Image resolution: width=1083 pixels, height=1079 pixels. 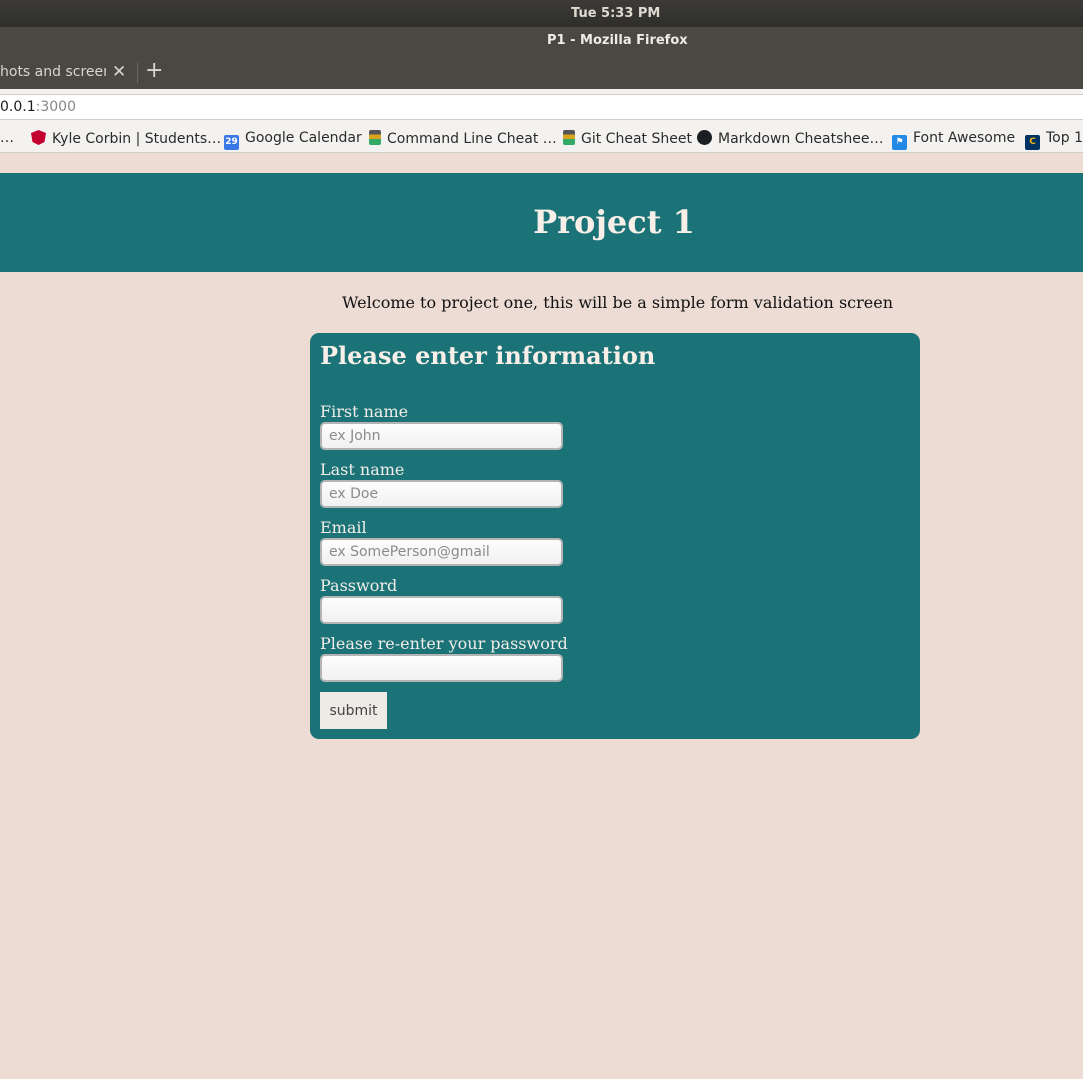 What do you see at coordinates (899, 142) in the screenshot?
I see `flag-icon: ⚑` at bounding box center [899, 142].